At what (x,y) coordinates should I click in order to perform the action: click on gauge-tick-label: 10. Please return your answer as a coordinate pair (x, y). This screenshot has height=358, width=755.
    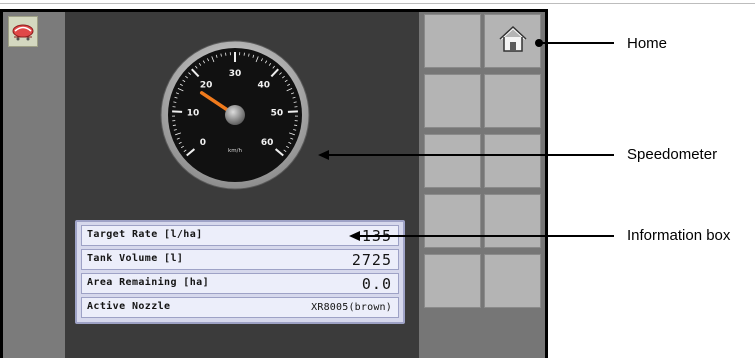
    Looking at the image, I should click on (193, 114).